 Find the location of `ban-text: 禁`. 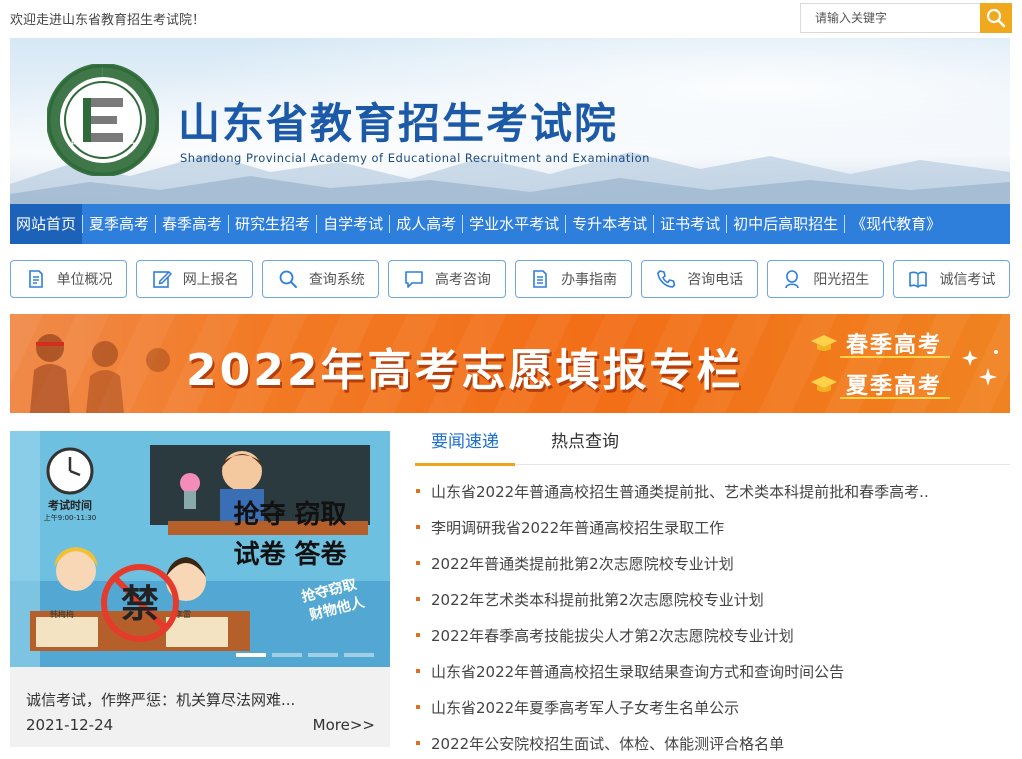

ban-text: 禁 is located at coordinates (140, 604).